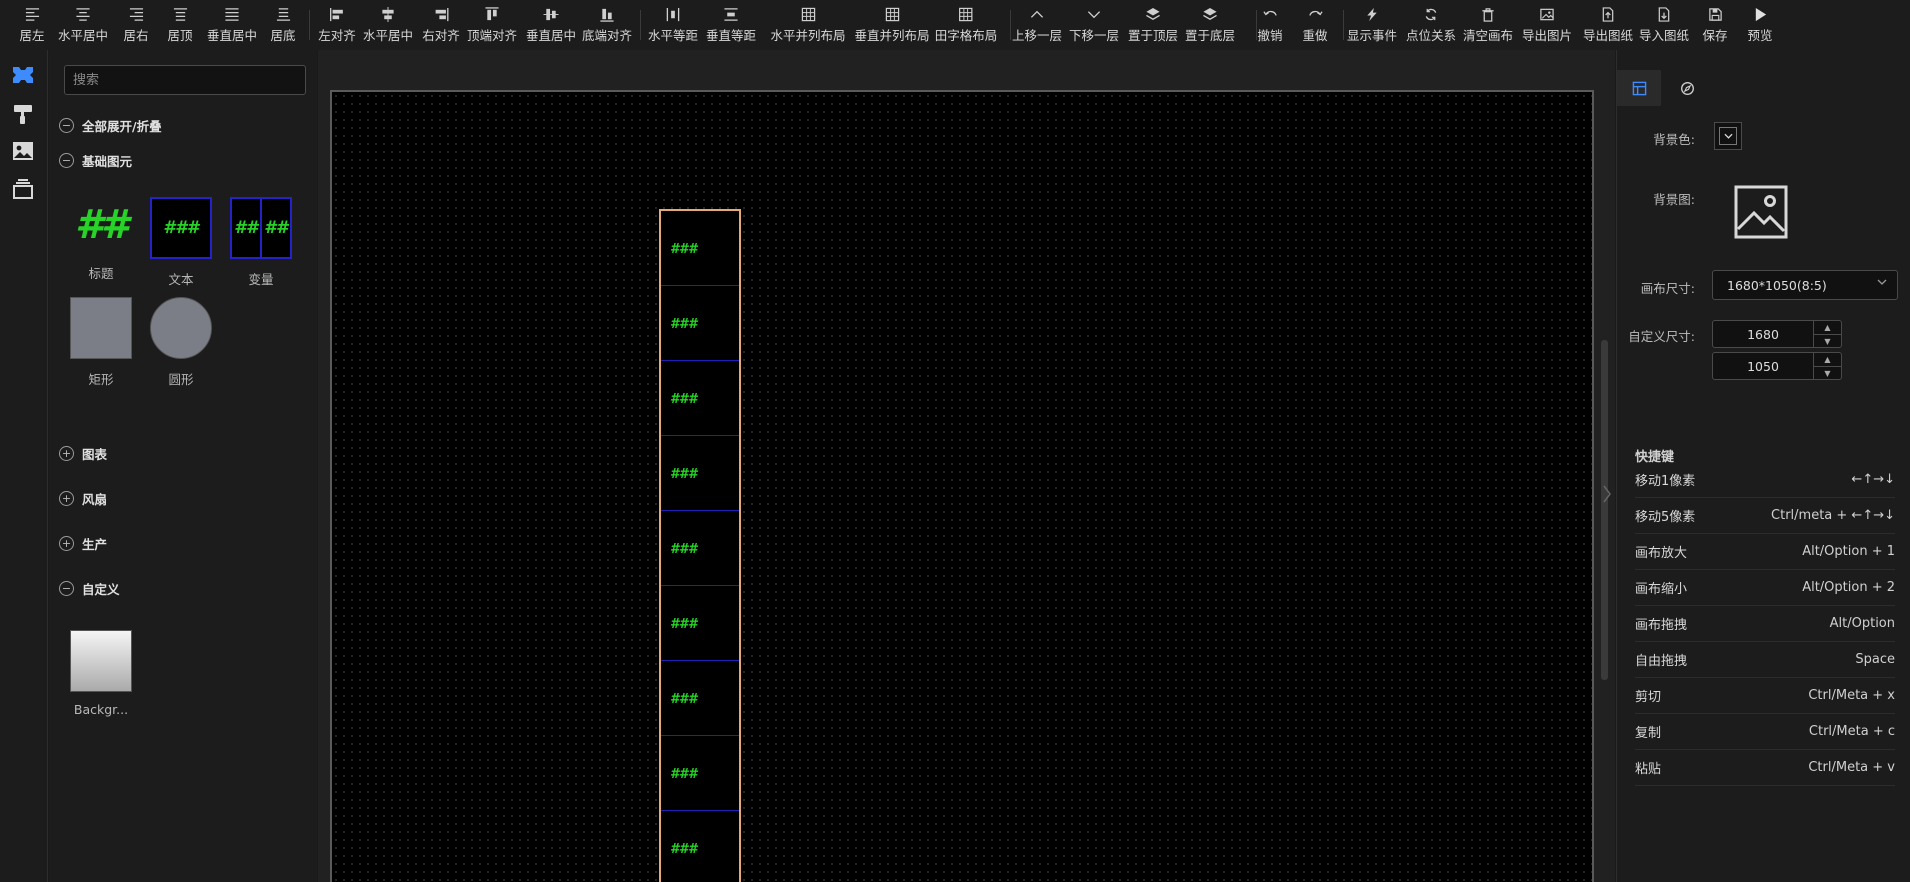 This screenshot has height=882, width=1910. Describe the element at coordinates (23, 75) in the screenshot. I see `rail-components` at that location.